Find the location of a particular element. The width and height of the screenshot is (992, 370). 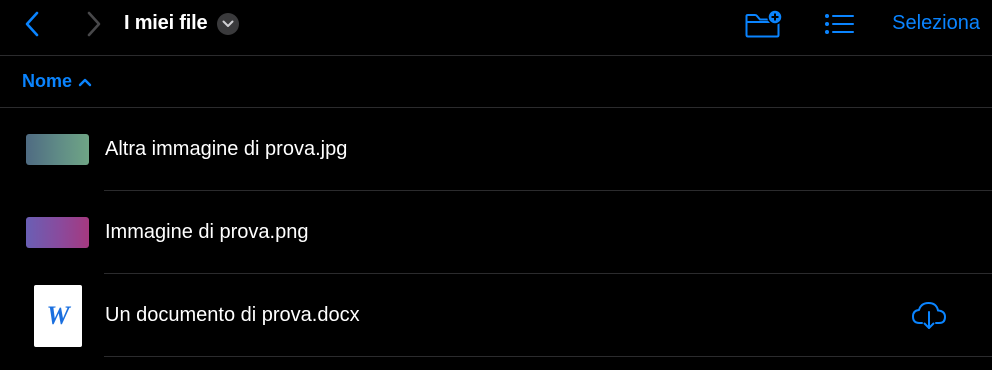

sort-label: Nome is located at coordinates (47, 81).